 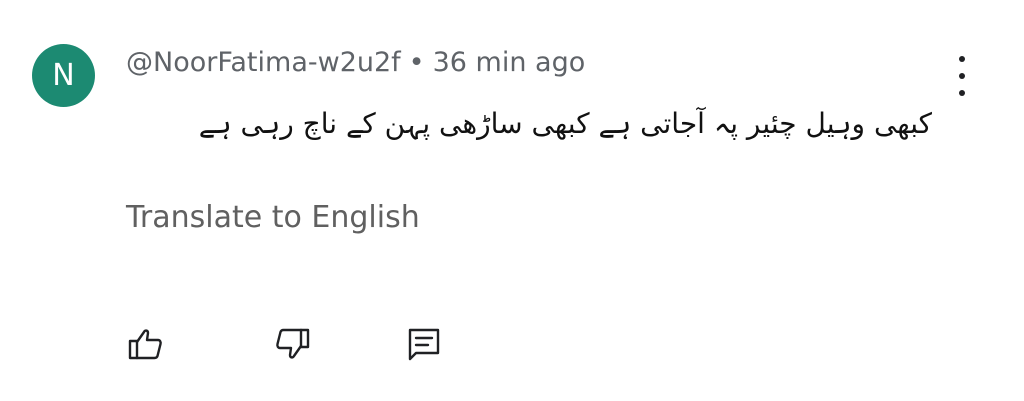 I want to click on thumbs-down-icon, so click(x=293, y=343).